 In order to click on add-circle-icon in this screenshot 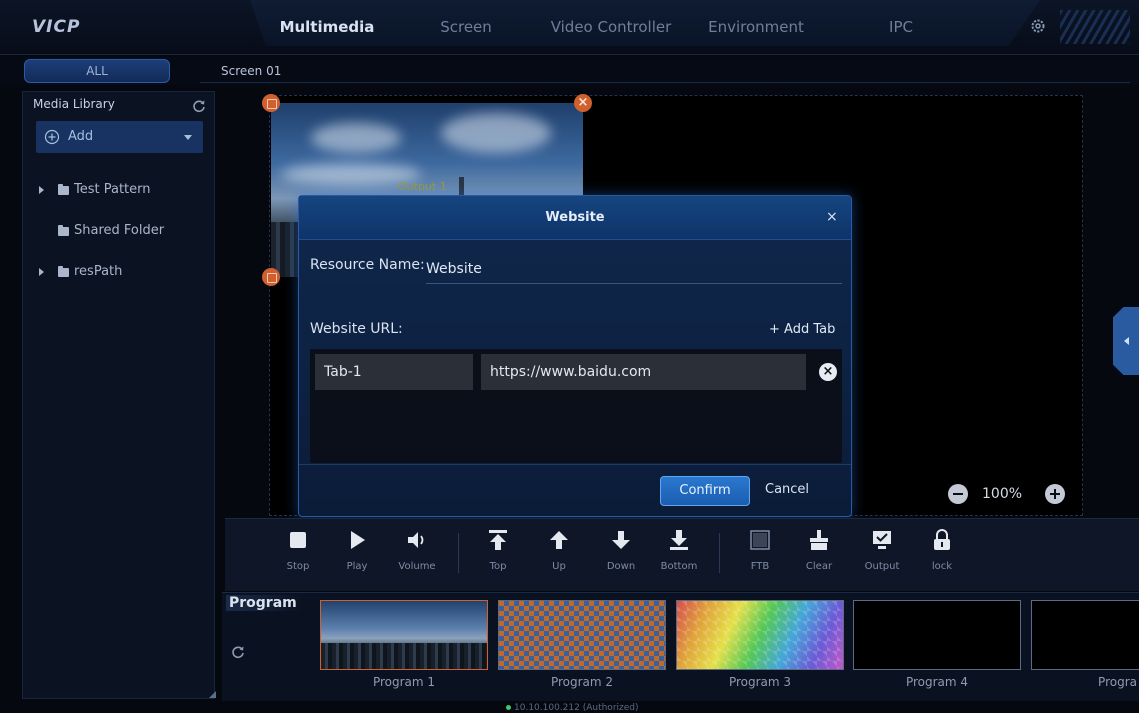, I will do `click(52, 137)`.